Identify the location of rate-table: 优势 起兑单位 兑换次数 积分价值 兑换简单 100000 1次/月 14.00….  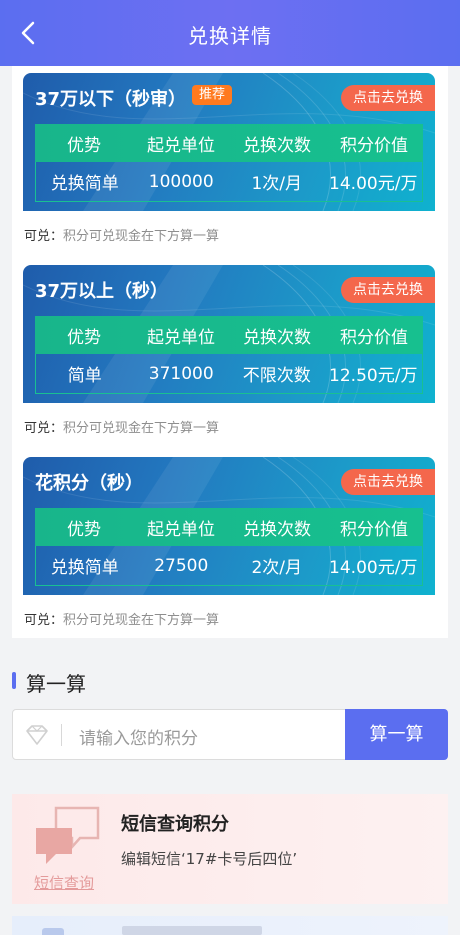
(229, 163).